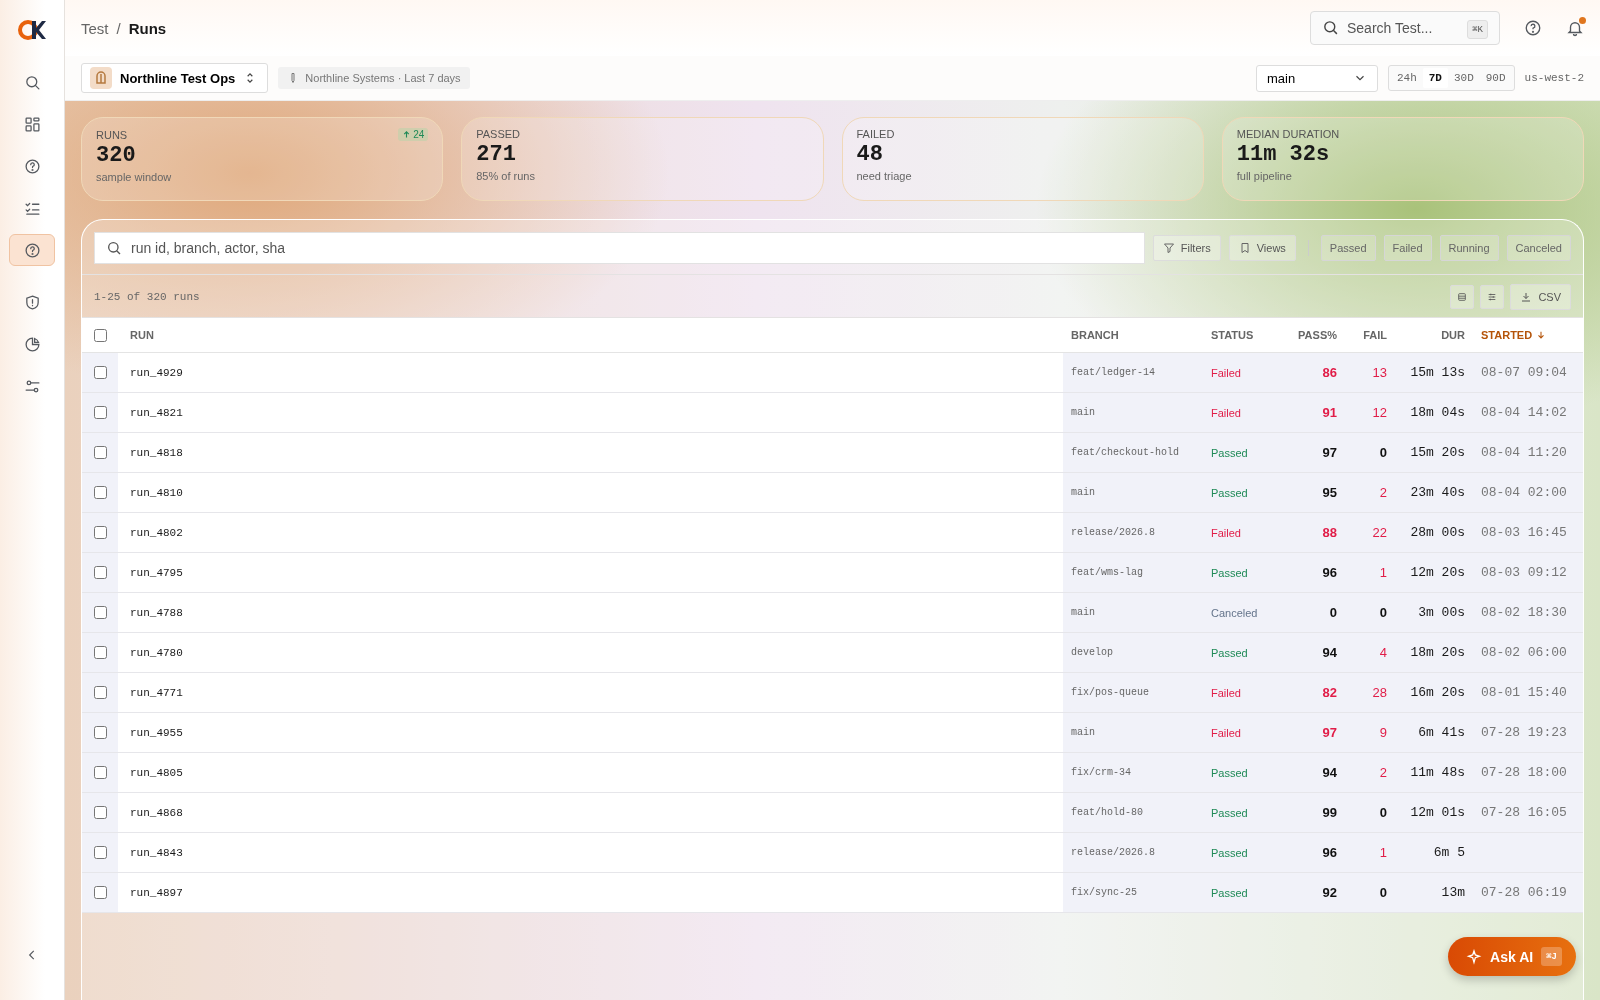 This screenshot has width=1600, height=1000. What do you see at coordinates (1283, 154) in the screenshot?
I see `stat-value: 11m 32s` at bounding box center [1283, 154].